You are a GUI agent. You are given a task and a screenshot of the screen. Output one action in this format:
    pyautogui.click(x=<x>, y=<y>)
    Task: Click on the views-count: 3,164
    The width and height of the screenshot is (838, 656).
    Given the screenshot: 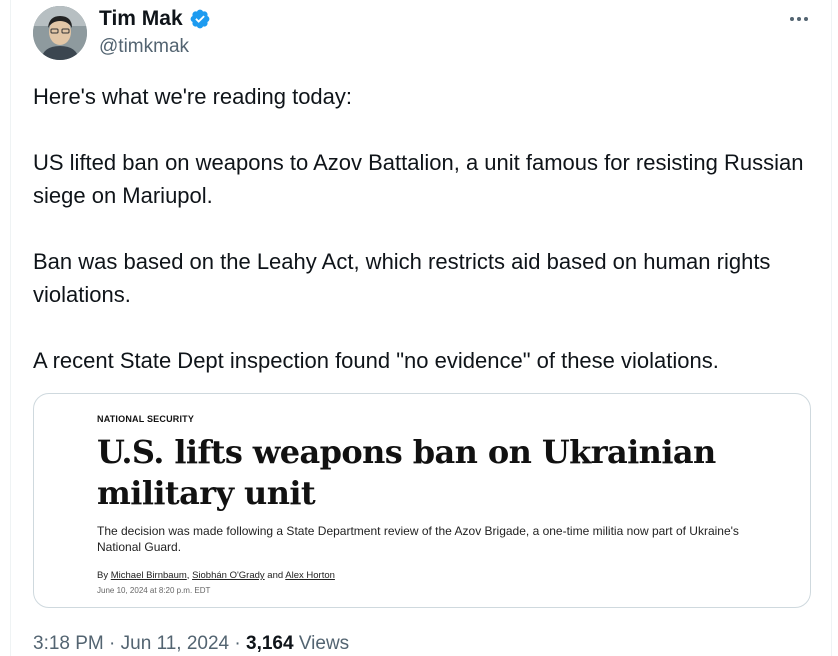 What is the action you would take?
    pyautogui.click(x=270, y=643)
    